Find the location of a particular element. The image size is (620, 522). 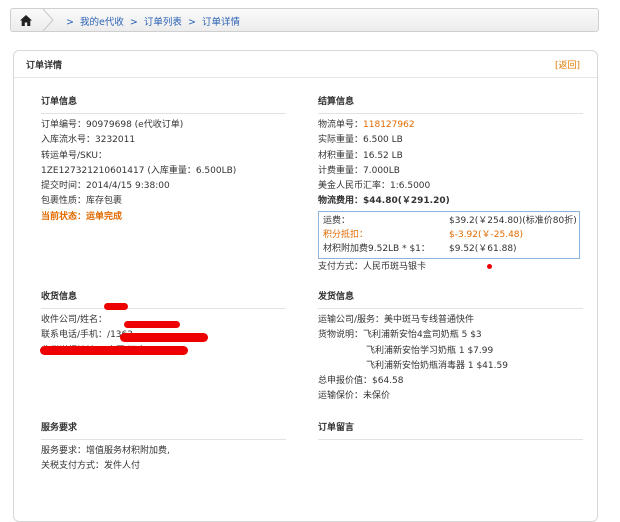

breadcrumb-item-order-detail: 订单详情 is located at coordinates (221, 22).